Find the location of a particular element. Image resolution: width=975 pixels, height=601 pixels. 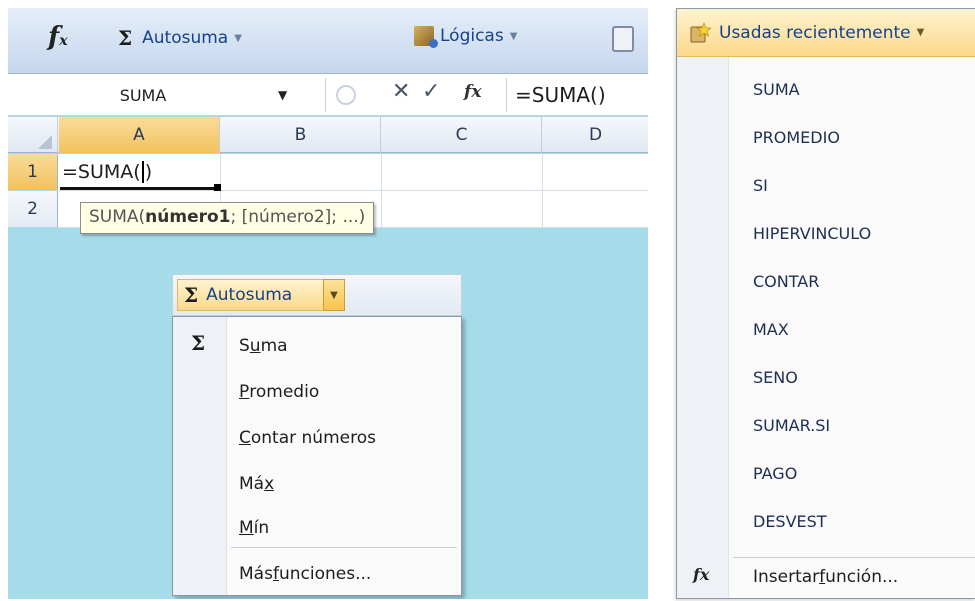

ribbon: fx Σ Autosuma ▼ Lógicas ▼ is located at coordinates (328, 41).